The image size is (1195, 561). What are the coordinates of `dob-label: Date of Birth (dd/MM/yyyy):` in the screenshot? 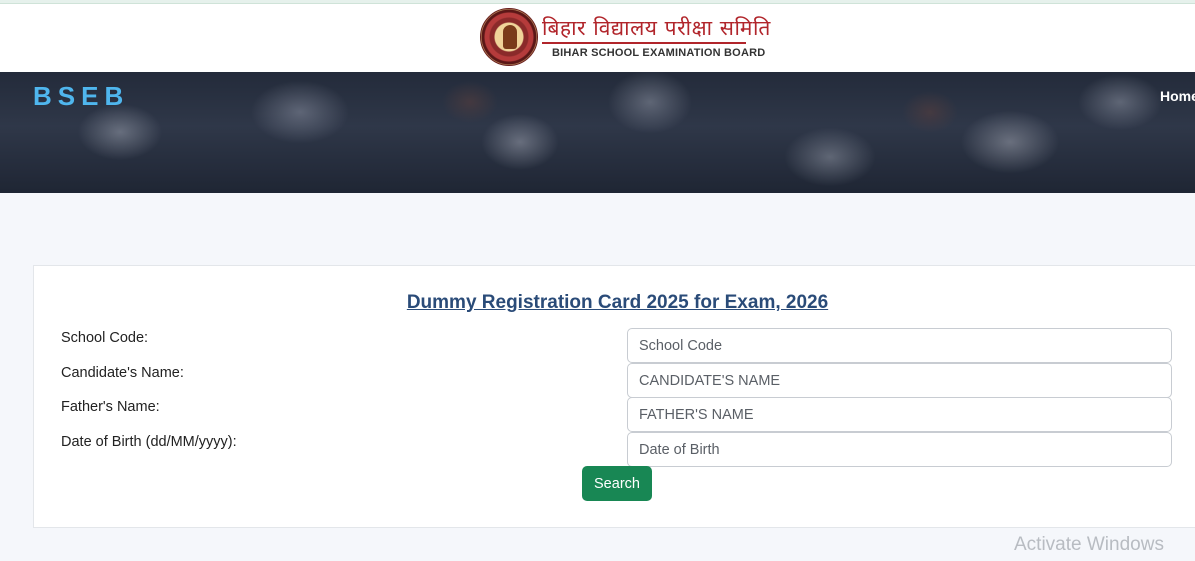 It's located at (149, 442).